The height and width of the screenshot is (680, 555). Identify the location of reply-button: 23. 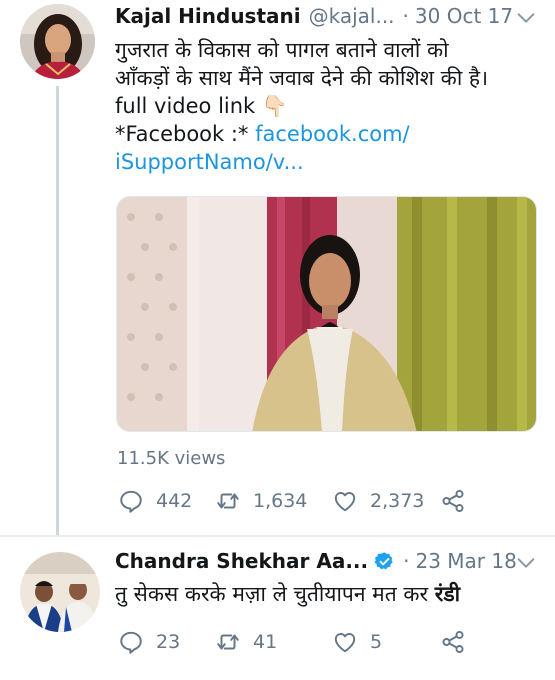
(166, 642).